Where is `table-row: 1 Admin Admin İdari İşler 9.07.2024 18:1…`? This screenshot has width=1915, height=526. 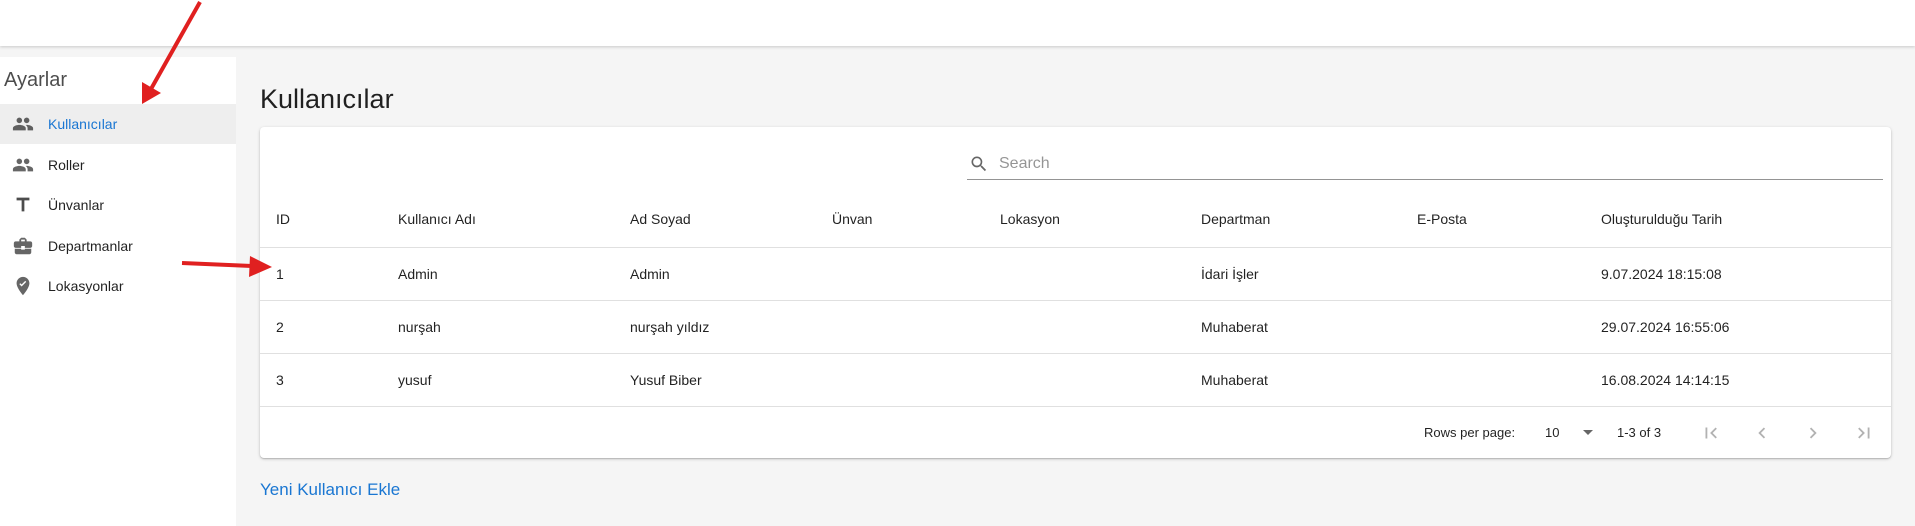
table-row: 1 Admin Admin İdari İşler 9.07.2024 18:1… is located at coordinates (1075, 274).